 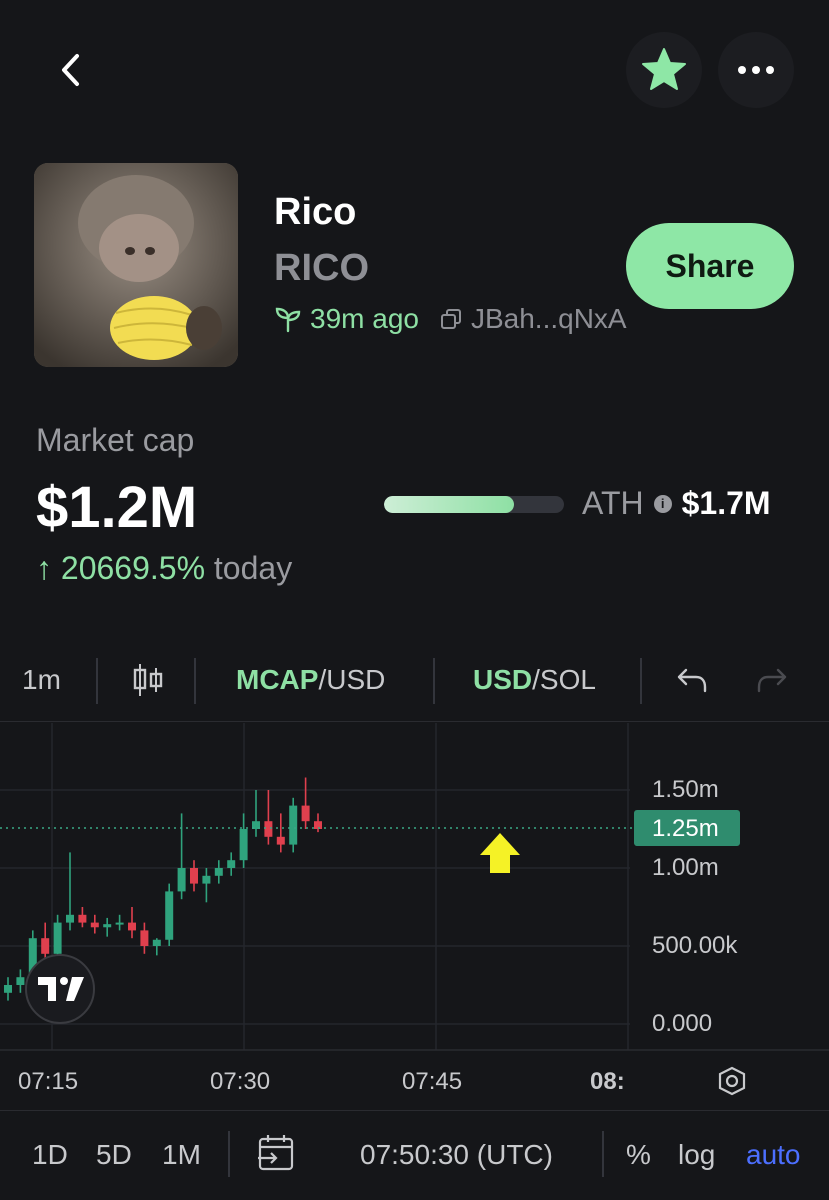 I want to click on pair1-active: MCAP, so click(x=277, y=679).